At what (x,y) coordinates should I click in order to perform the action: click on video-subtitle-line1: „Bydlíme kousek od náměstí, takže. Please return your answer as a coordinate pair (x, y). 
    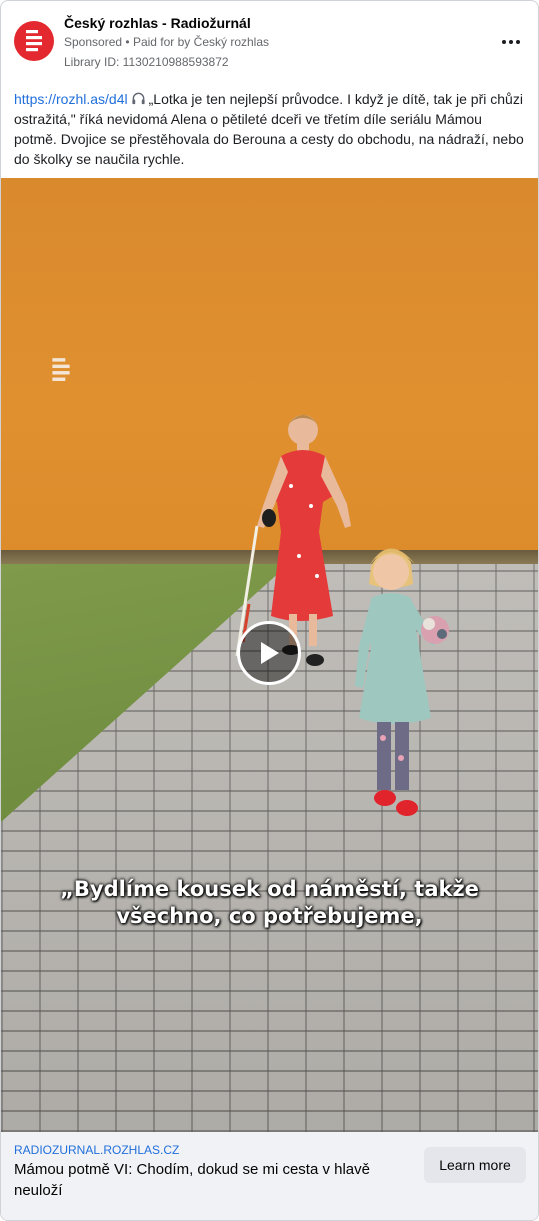
    Looking at the image, I should click on (269, 889).